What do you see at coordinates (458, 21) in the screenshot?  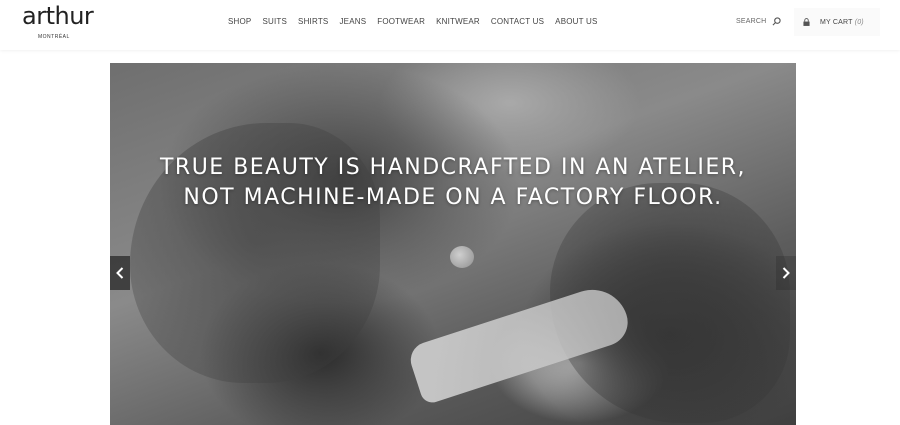 I see `nav-item-knitwear: KNITWEAR` at bounding box center [458, 21].